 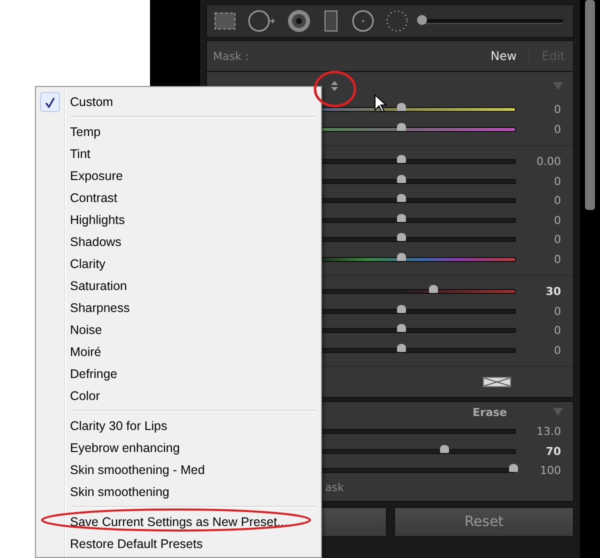 What do you see at coordinates (363, 21) in the screenshot?
I see `radial-filter-icon` at bounding box center [363, 21].